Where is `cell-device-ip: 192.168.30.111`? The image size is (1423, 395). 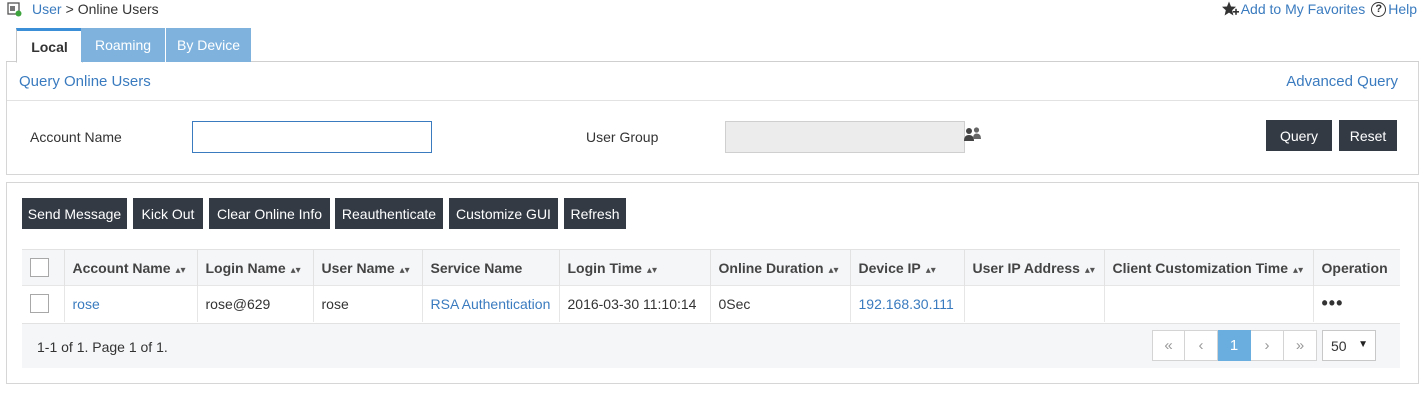
cell-device-ip: 192.168.30.111 is located at coordinates (906, 303).